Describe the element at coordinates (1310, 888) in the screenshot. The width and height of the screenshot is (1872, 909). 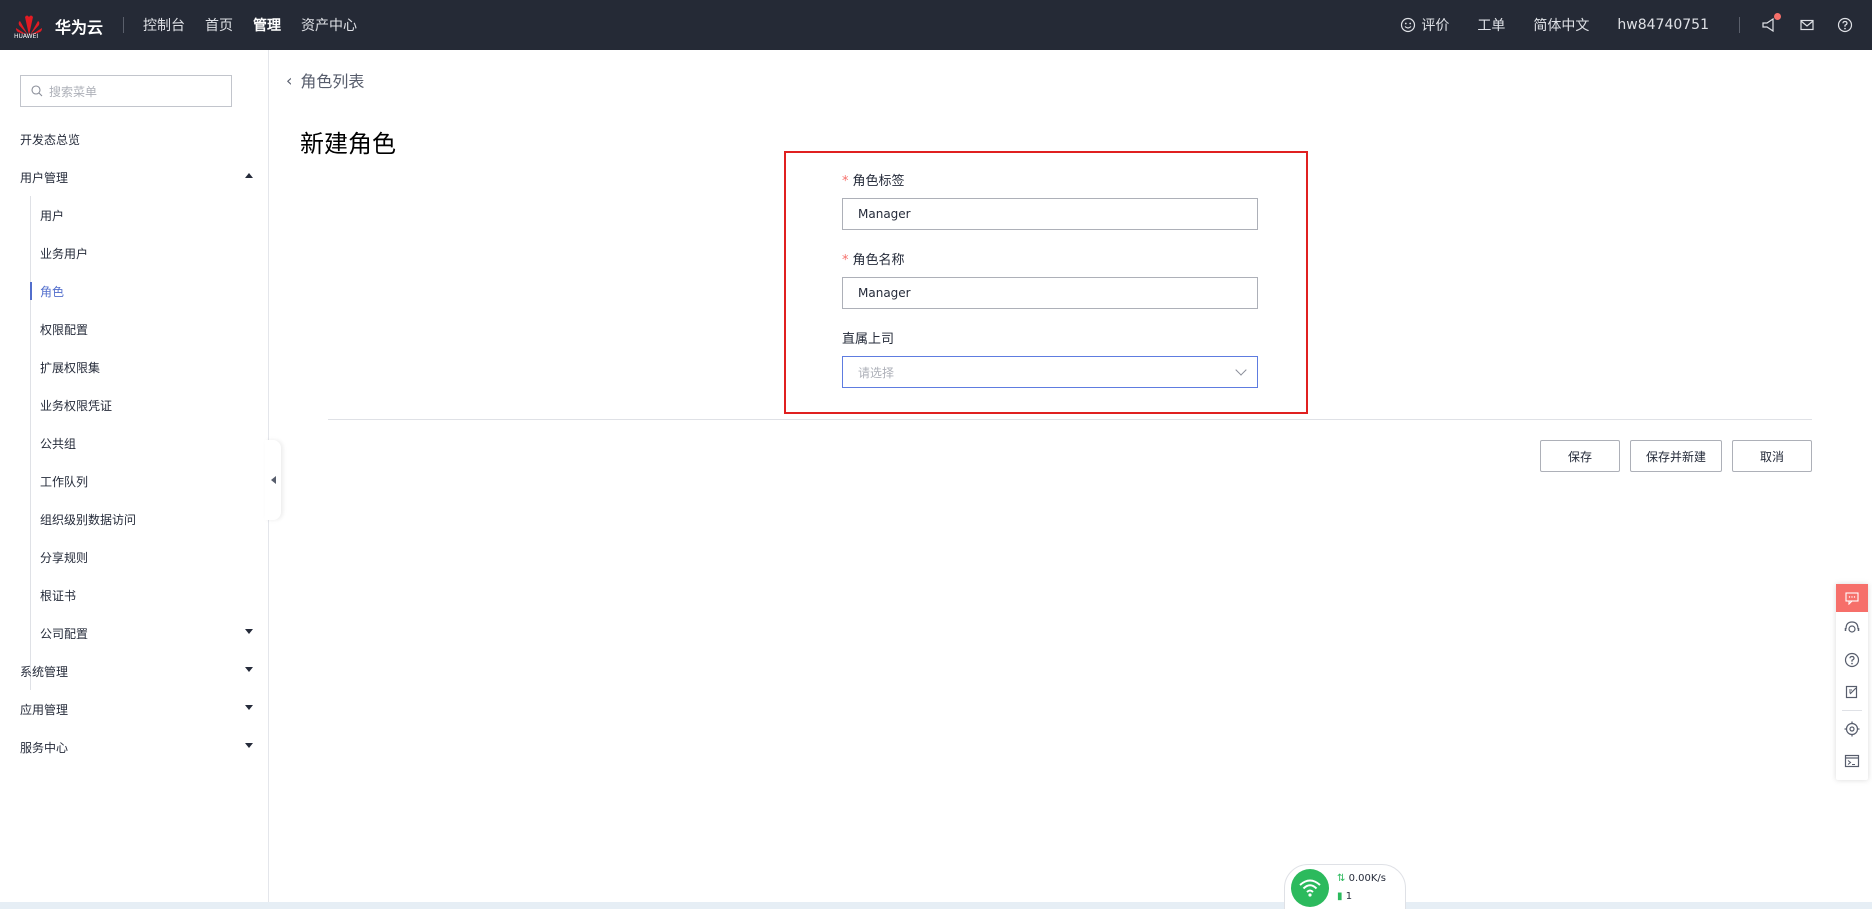
I see `wifi-icon` at that location.